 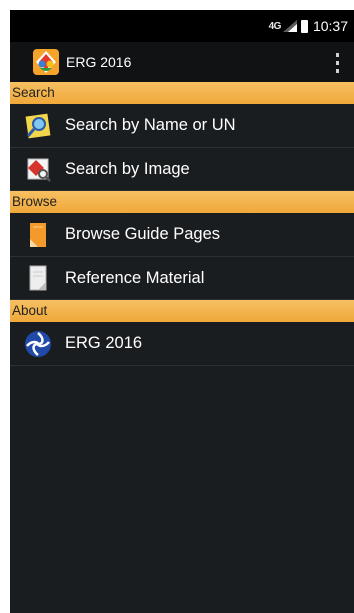 What do you see at coordinates (182, 344) in the screenshot?
I see `list-item-about-erg: ERG 2016` at bounding box center [182, 344].